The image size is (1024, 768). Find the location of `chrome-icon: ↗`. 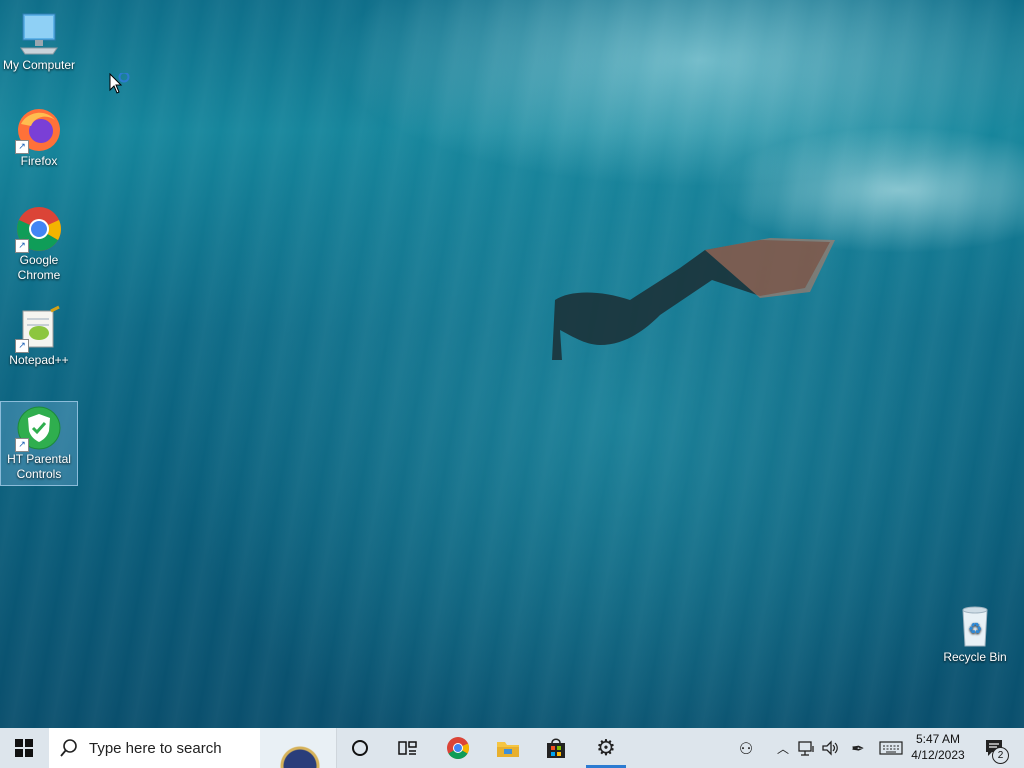

chrome-icon: ↗ is located at coordinates (39, 229).